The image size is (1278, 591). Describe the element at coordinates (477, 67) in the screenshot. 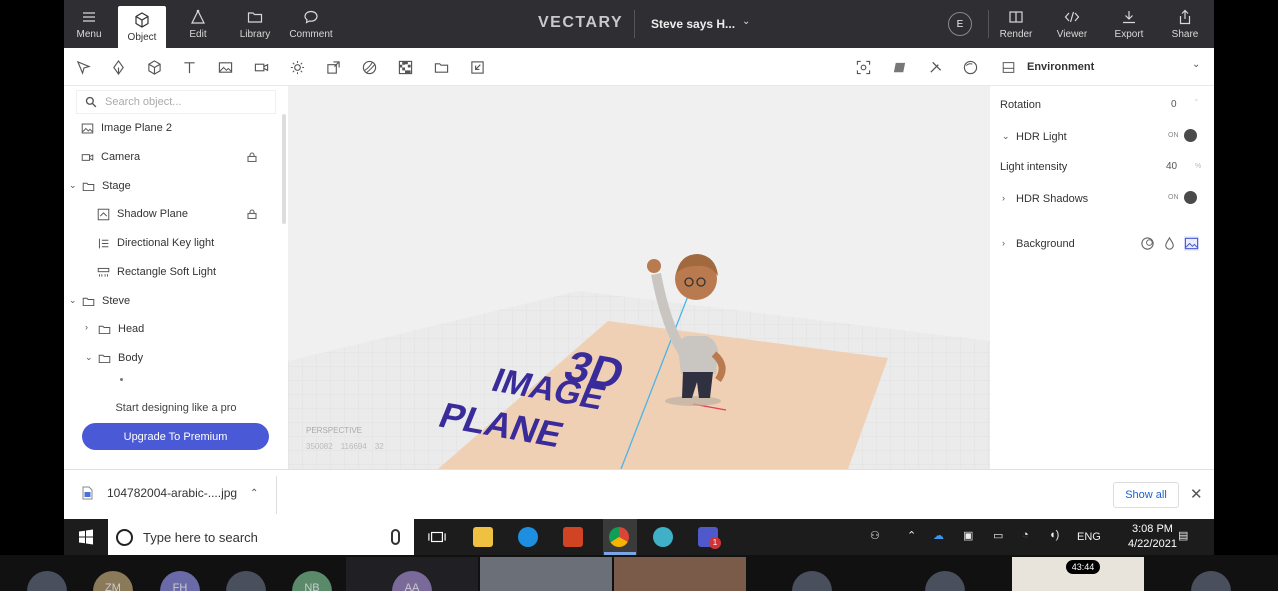

I see `import-tool-icon` at that location.